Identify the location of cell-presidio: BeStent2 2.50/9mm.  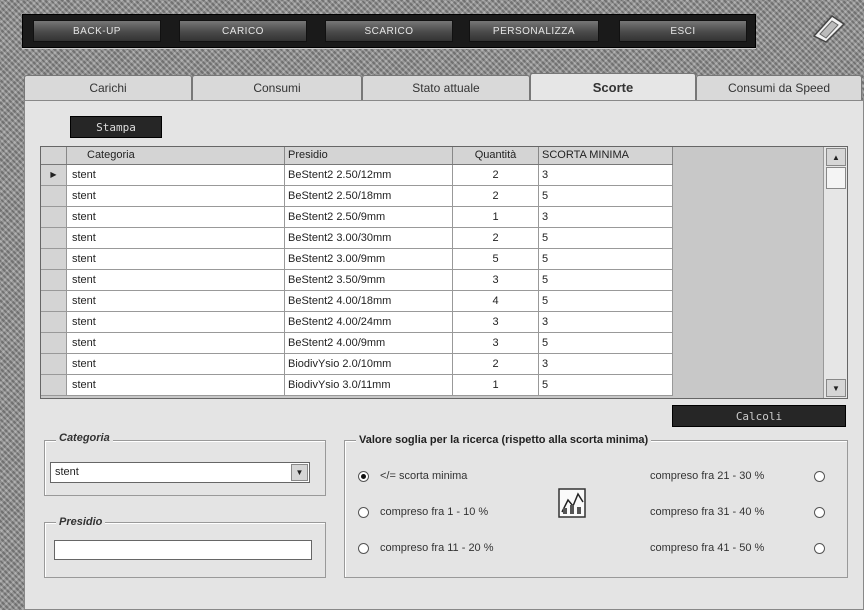
(369, 217).